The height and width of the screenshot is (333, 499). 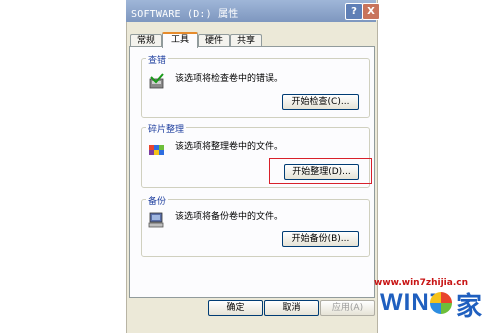 What do you see at coordinates (235, 308) in the screenshot?
I see `ok-button: 确定` at bounding box center [235, 308].